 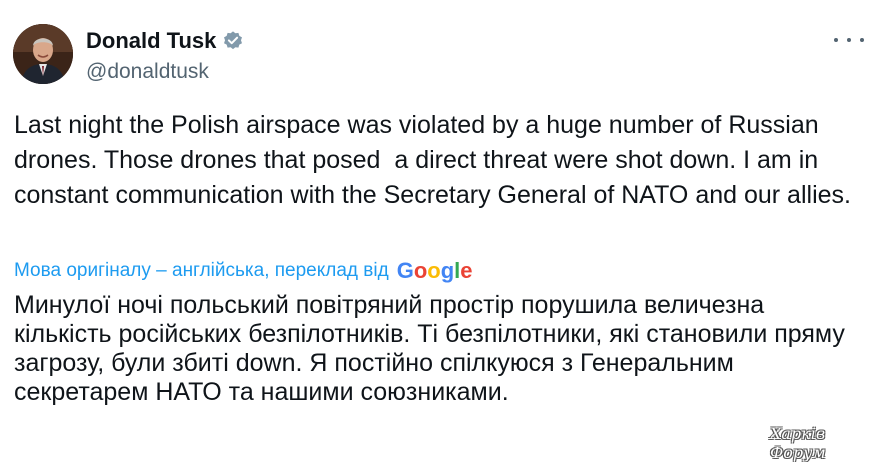 I want to click on author-name-row: Donald Tusk, so click(x=165, y=41).